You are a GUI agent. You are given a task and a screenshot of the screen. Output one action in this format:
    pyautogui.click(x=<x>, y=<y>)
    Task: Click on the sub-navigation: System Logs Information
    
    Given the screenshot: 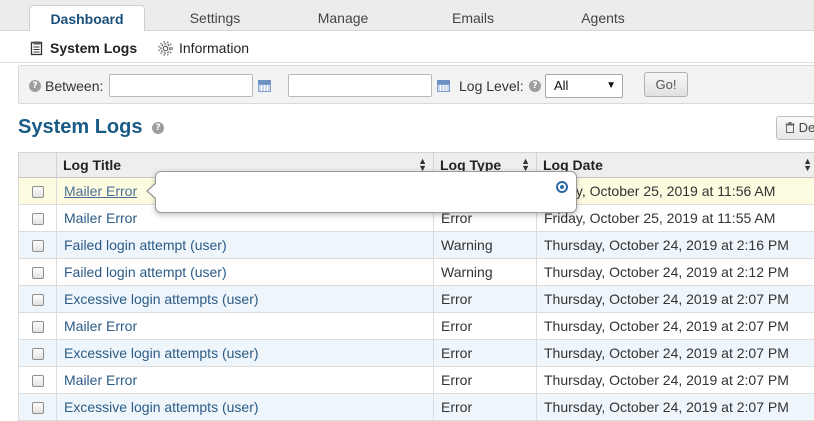 What is the action you would take?
    pyautogui.click(x=407, y=47)
    